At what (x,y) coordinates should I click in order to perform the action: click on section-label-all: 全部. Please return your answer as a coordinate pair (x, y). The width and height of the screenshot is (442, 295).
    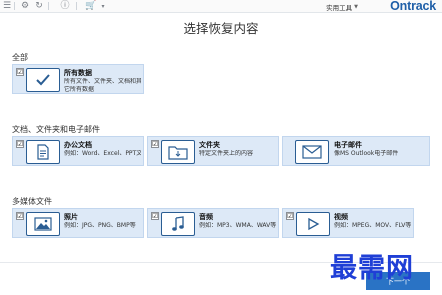
    Looking at the image, I should click on (20, 57).